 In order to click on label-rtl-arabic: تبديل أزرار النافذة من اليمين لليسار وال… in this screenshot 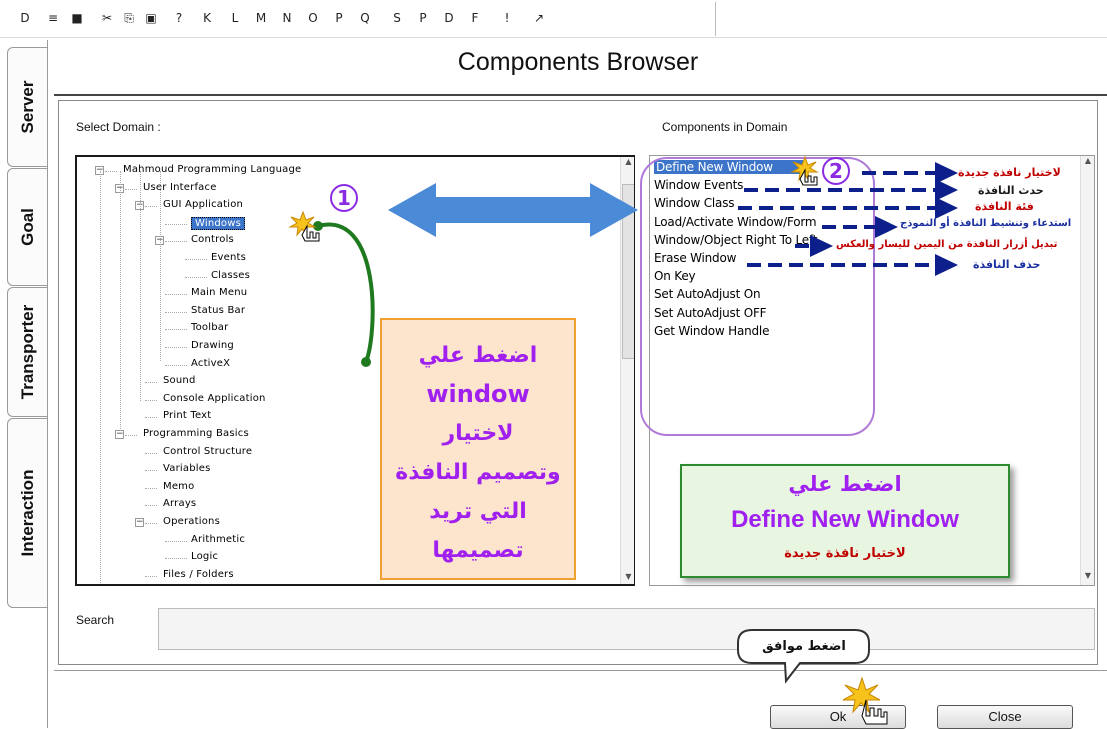, I will do `click(947, 244)`.